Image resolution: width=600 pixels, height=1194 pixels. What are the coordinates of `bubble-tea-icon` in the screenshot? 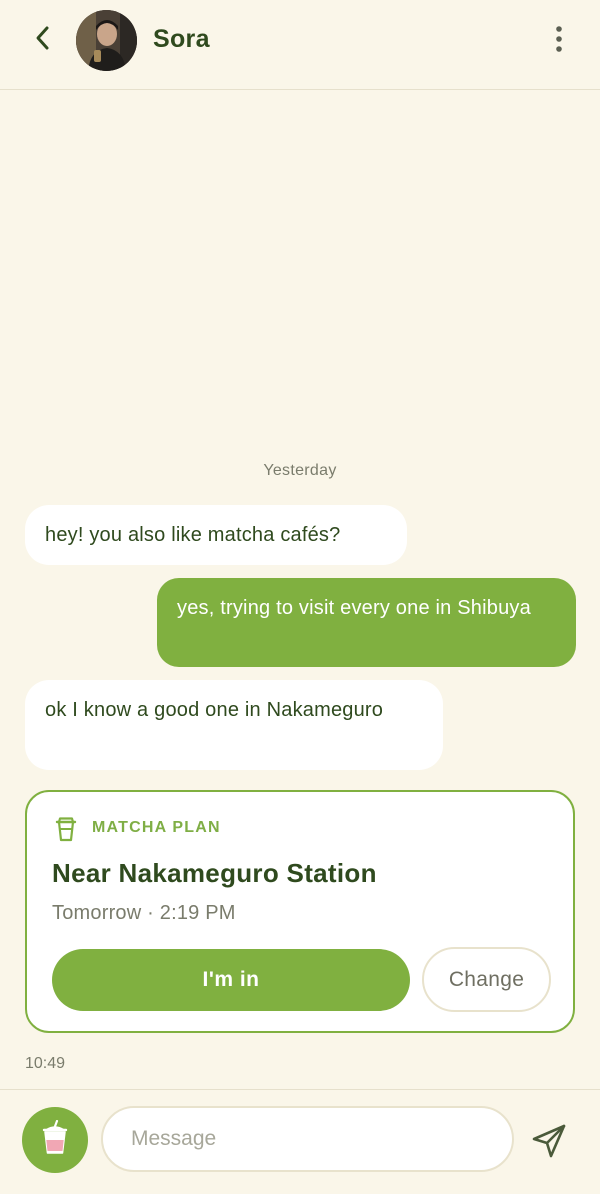 It's located at (55, 1140).